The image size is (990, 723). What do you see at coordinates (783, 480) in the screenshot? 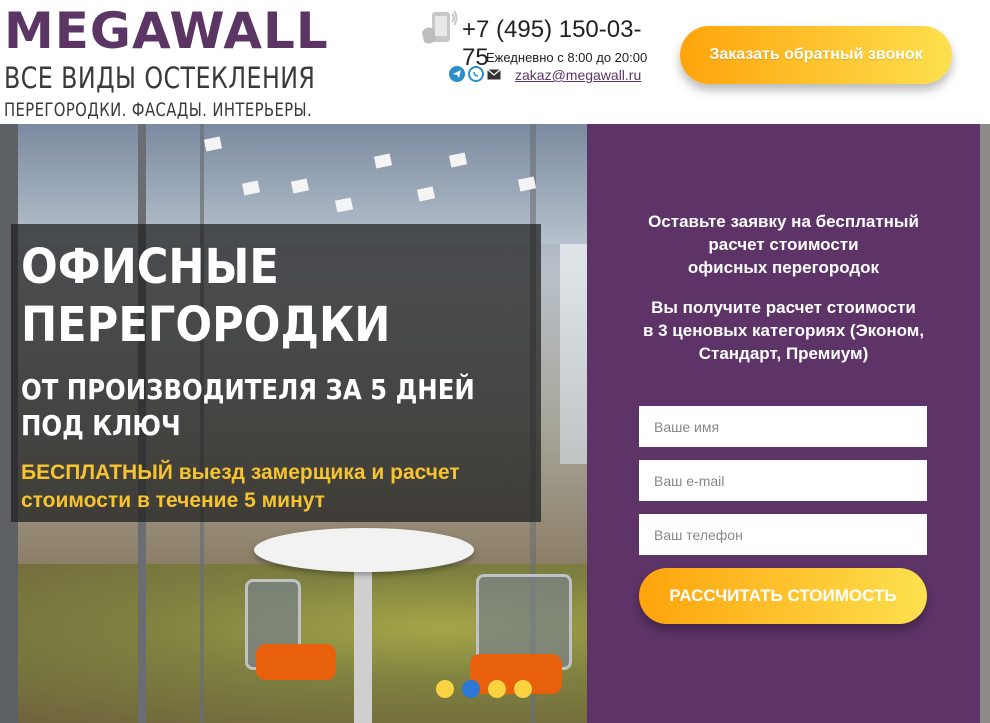
I see `email-field` at bounding box center [783, 480].